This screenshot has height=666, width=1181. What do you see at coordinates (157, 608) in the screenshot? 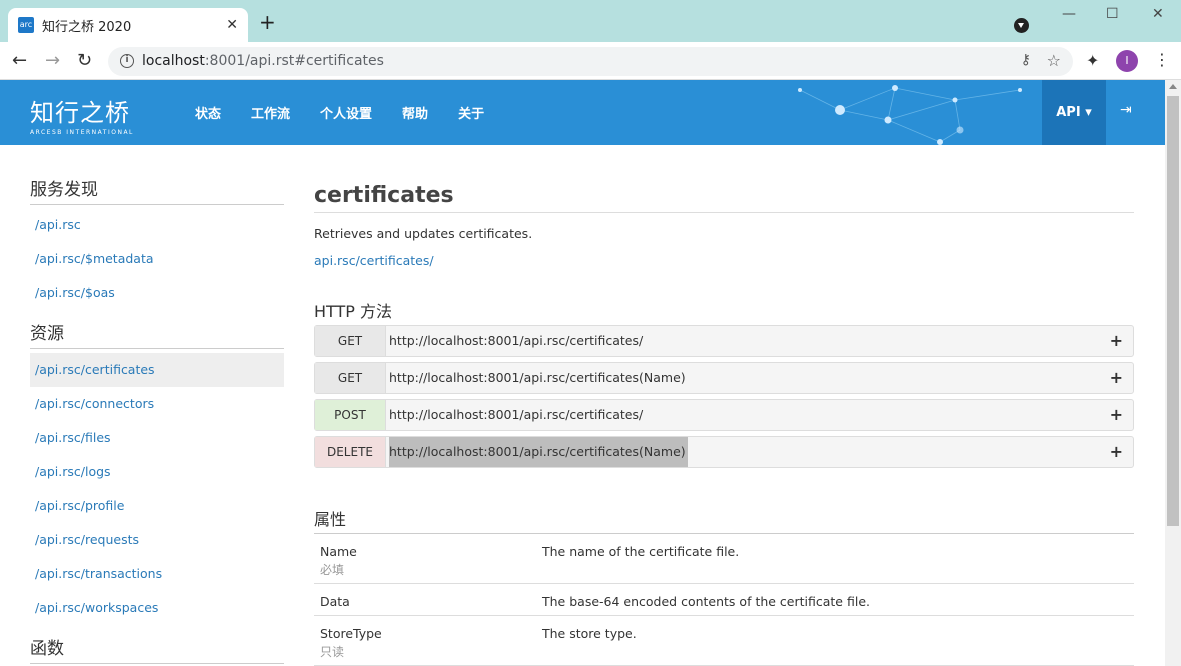
I see `sidebar-item-workspaces: /api.rsc/workspaces` at bounding box center [157, 608].